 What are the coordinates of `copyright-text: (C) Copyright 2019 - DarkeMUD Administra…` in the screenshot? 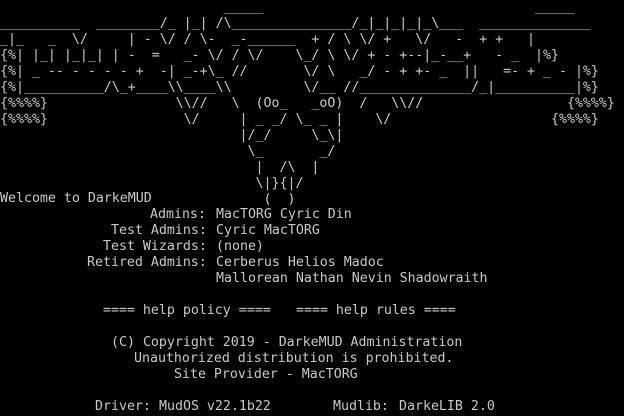 It's located at (287, 342).